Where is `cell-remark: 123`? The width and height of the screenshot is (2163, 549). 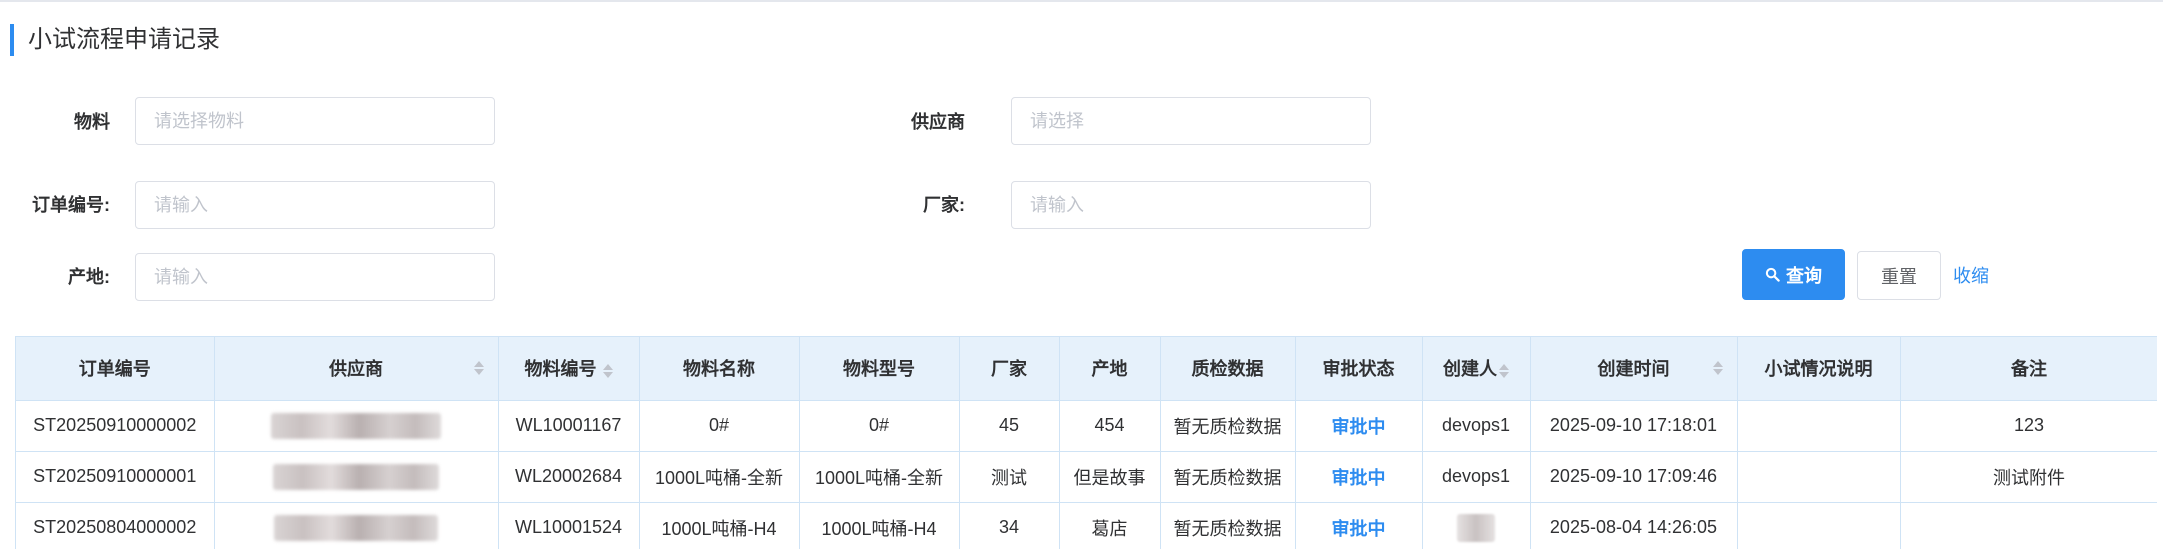
cell-remark: 123 is located at coordinates (2028, 426).